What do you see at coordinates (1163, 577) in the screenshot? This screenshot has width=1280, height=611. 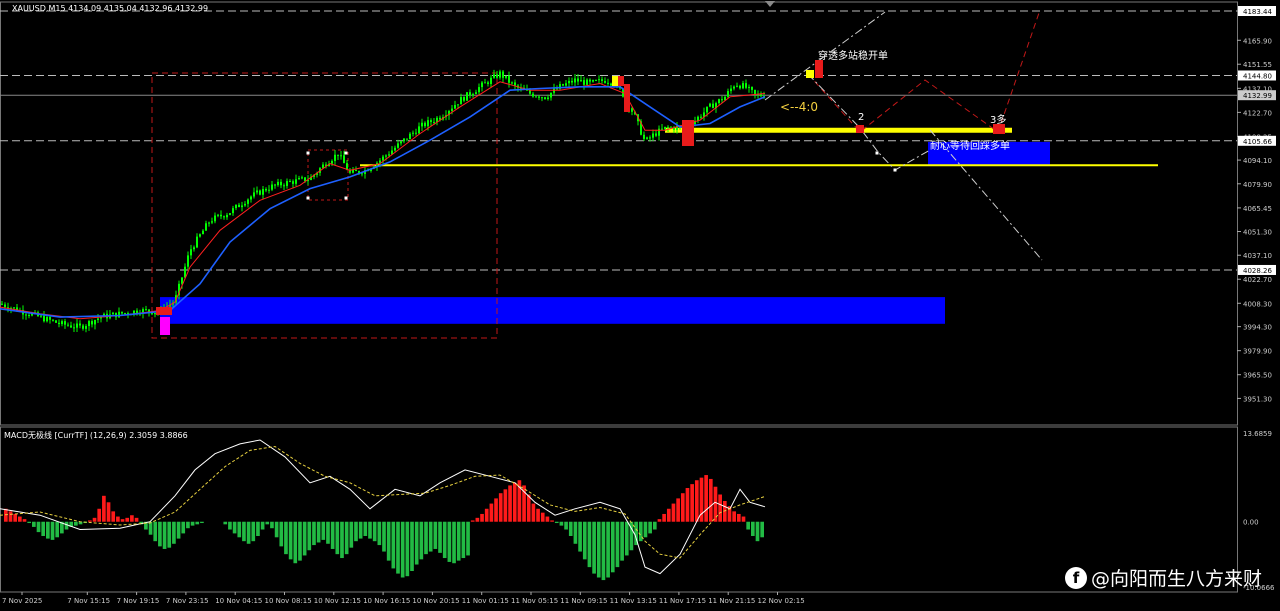 I see `watermark: f @向阳而生八方来财` at bounding box center [1163, 577].